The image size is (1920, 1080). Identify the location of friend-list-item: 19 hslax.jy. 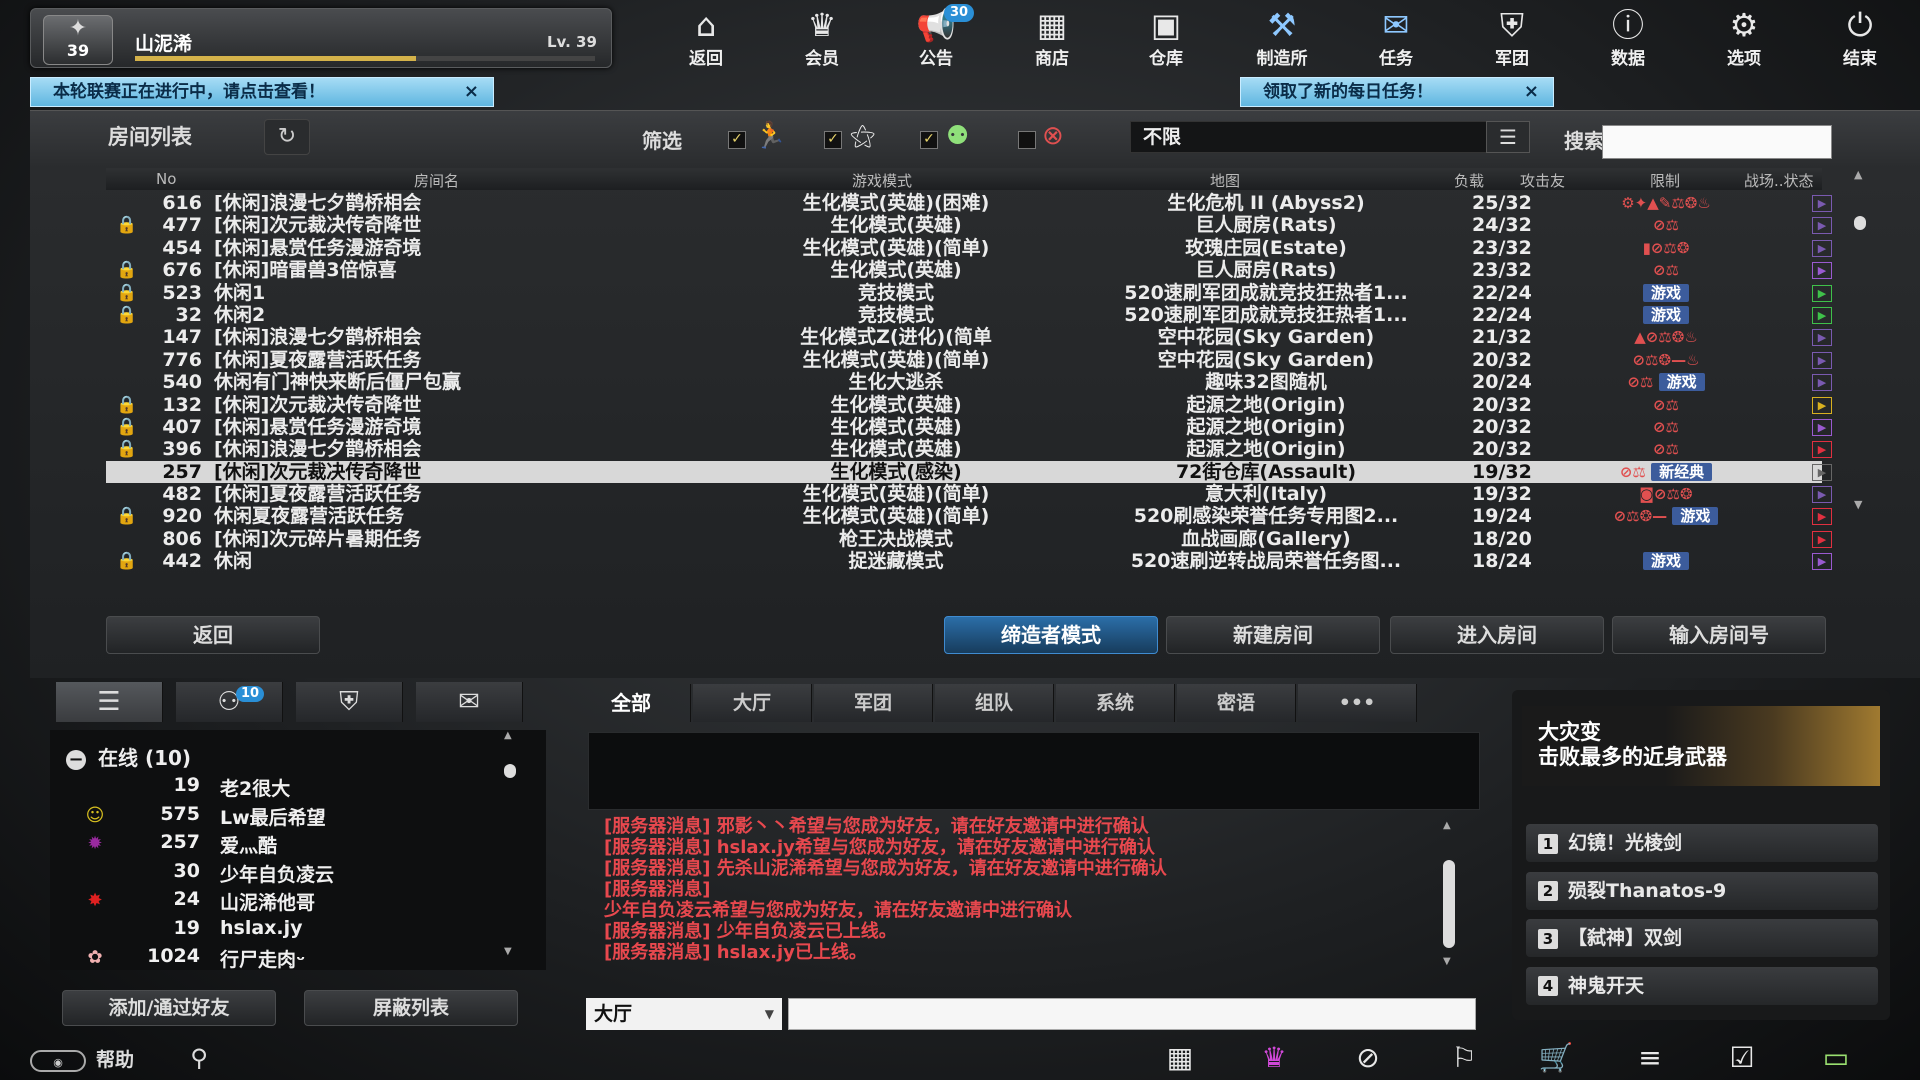
(280, 931).